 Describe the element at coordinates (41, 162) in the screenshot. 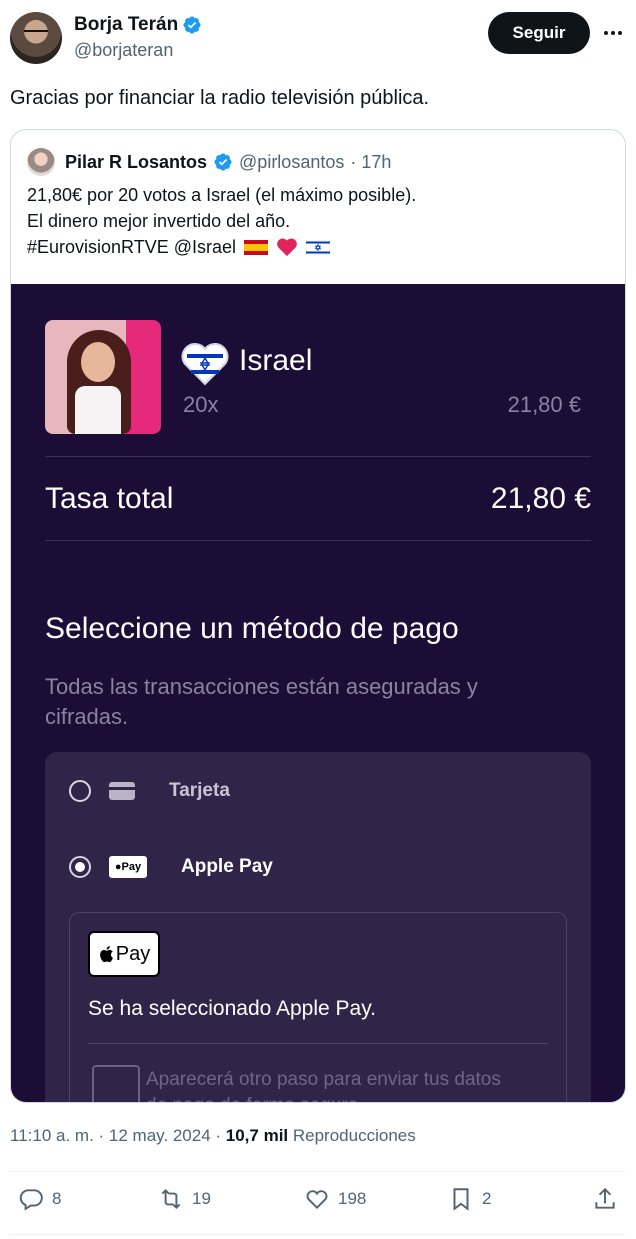

I see `quote-avatar` at that location.